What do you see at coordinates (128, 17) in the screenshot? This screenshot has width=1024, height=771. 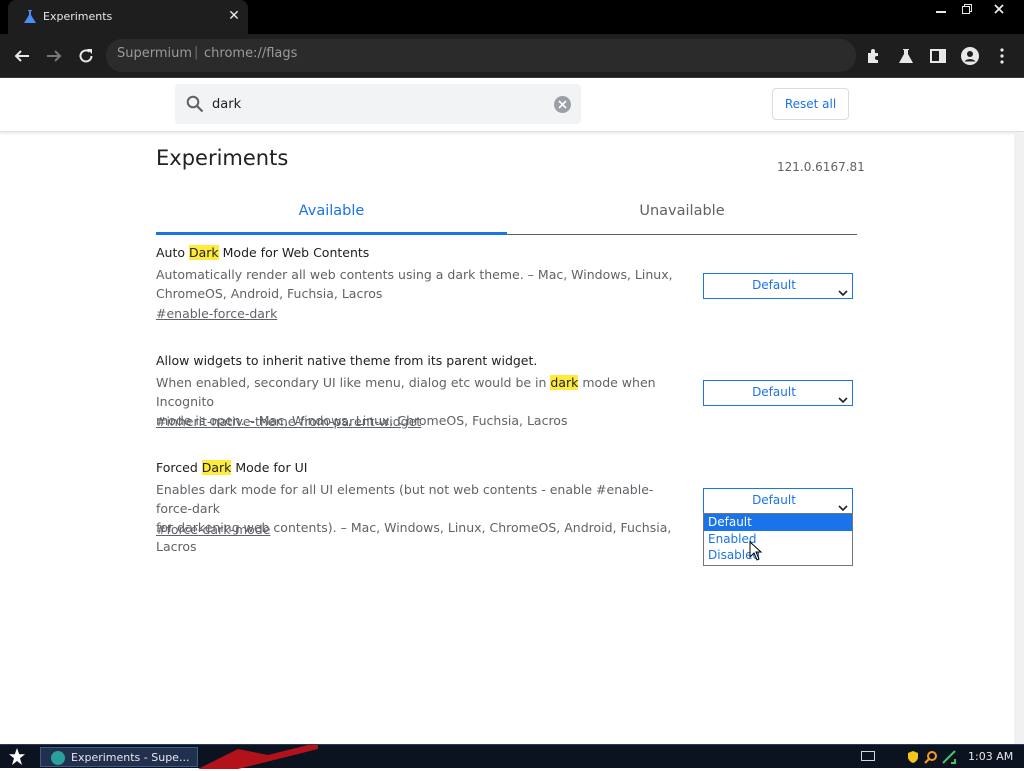 I see `browser-tab: Experiments ✕` at bounding box center [128, 17].